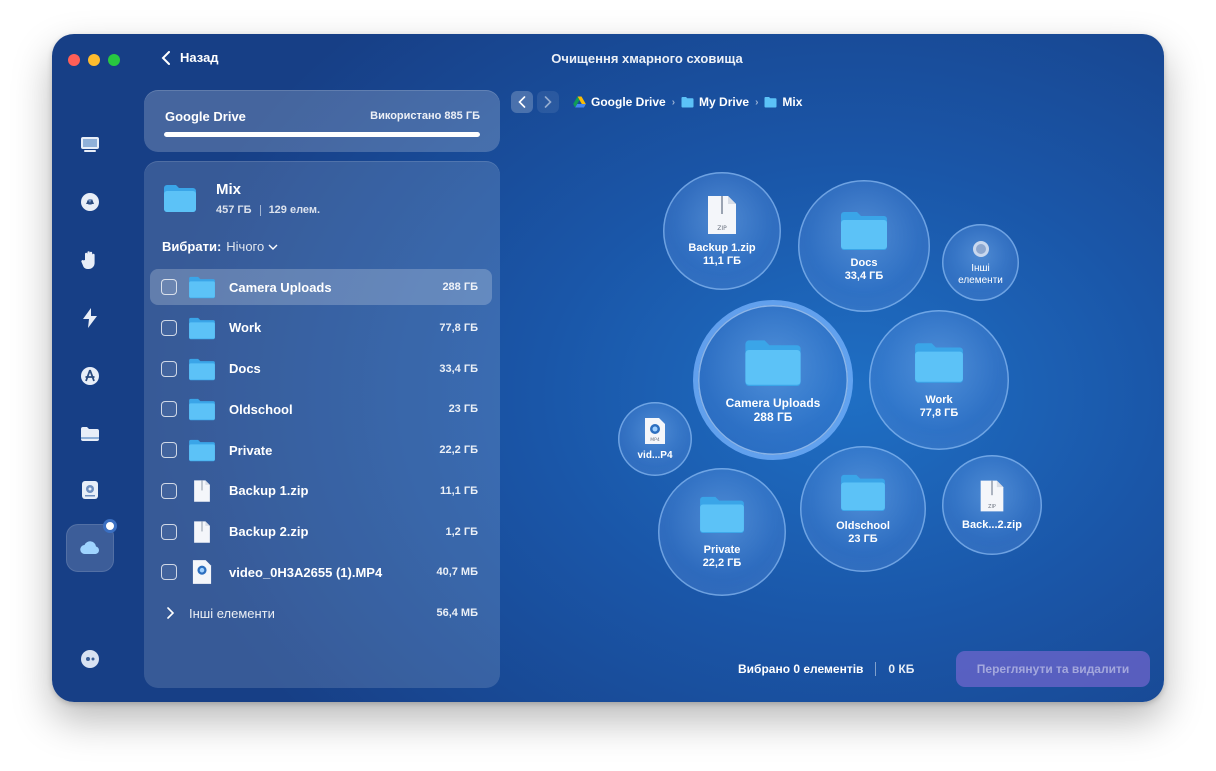 The width and height of the screenshot is (1216, 771). What do you see at coordinates (876, 669) in the screenshot?
I see `summary-divider` at bounding box center [876, 669].